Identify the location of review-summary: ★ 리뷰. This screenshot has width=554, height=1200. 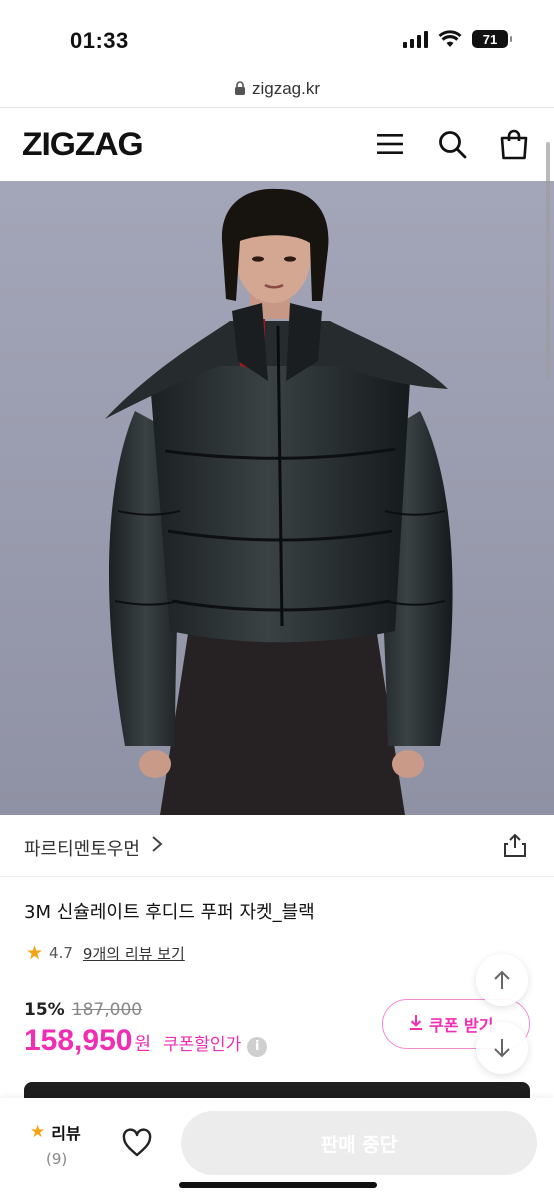
(55, 1132).